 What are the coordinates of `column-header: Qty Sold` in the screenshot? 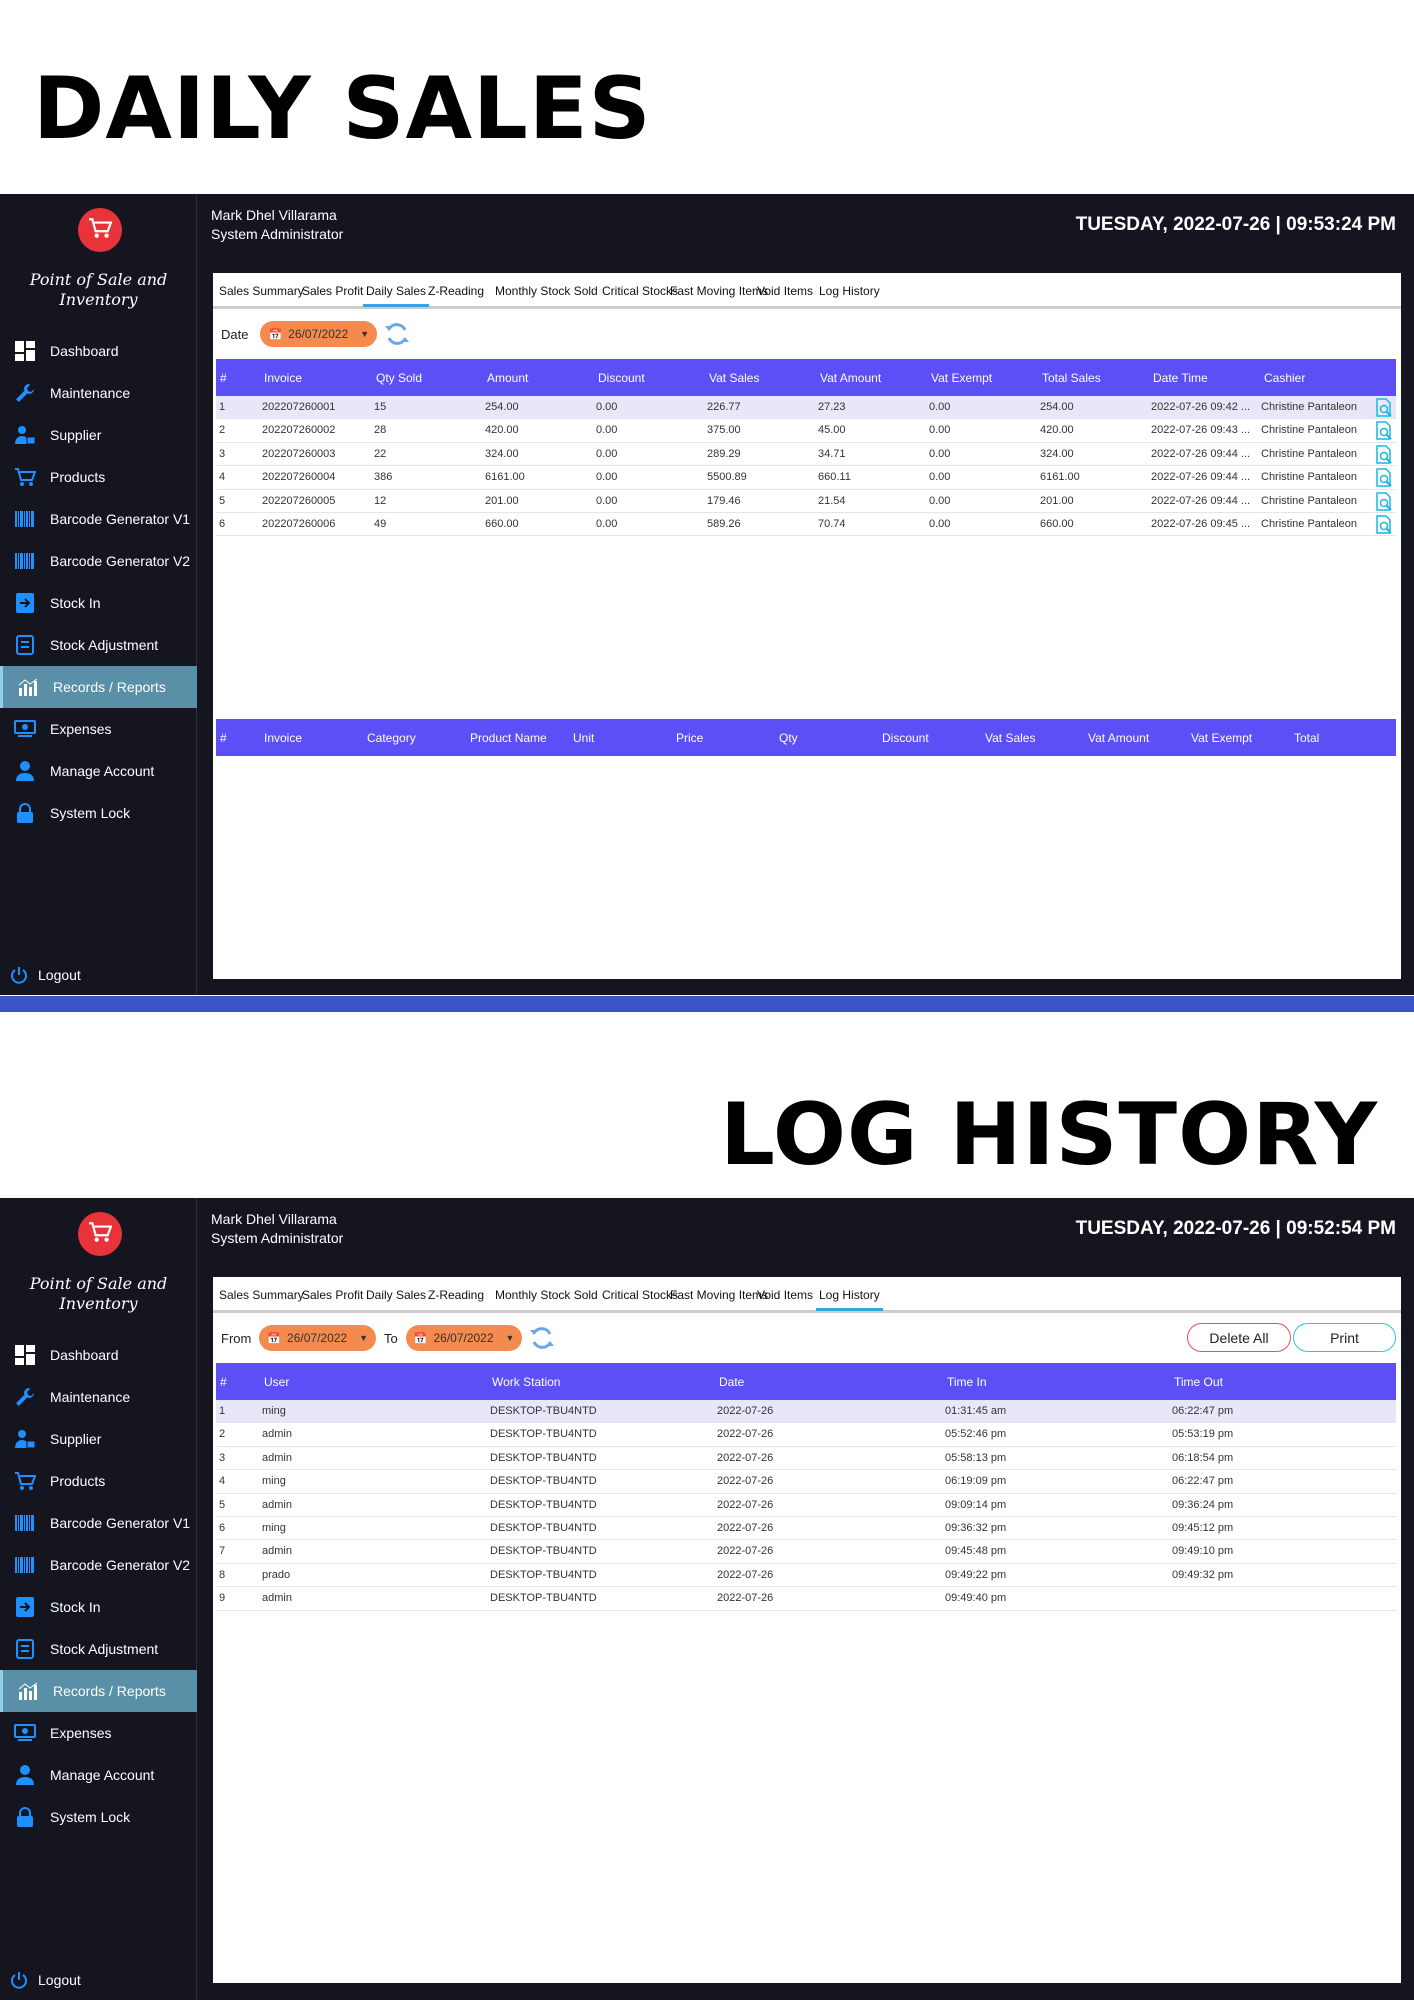 It's located at (399, 378).